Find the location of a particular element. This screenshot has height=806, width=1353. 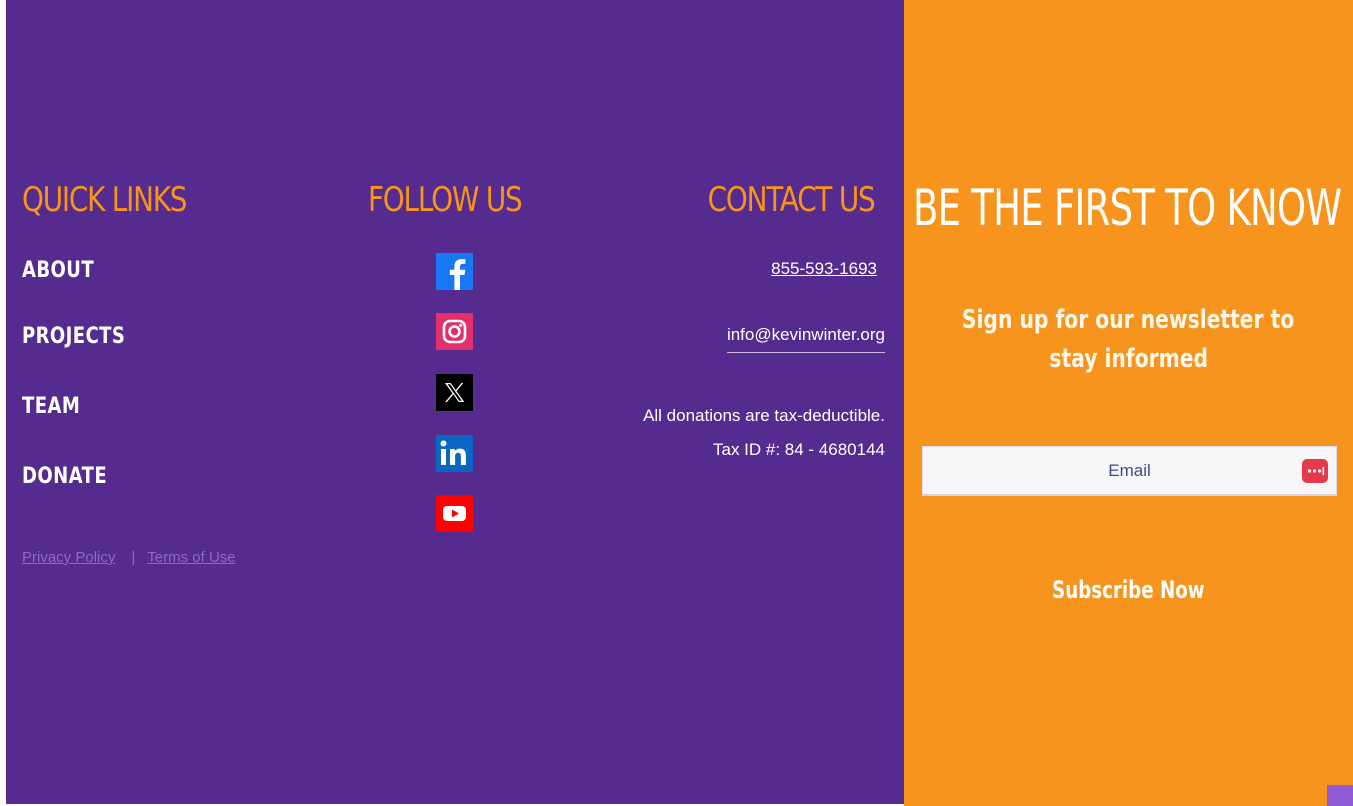

email-link: info@kevinwinter.org is located at coordinates (805, 338).